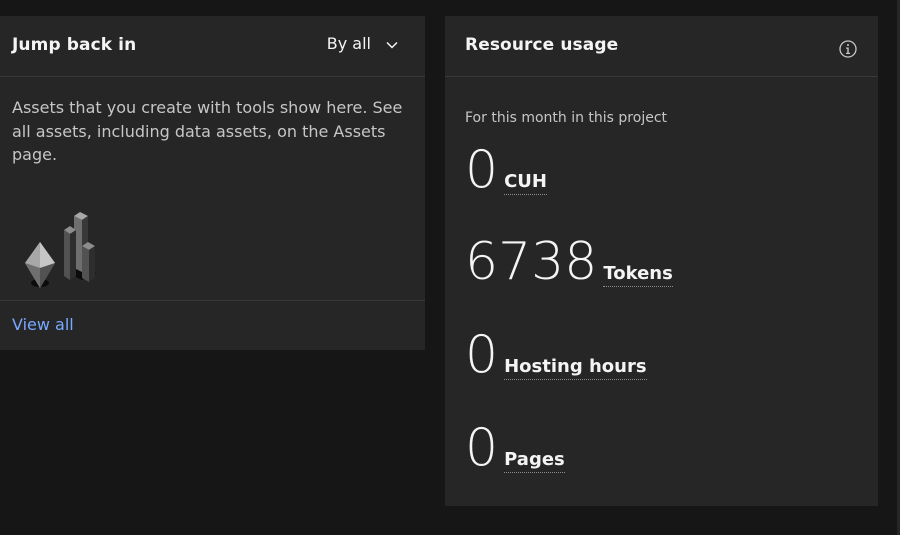 This screenshot has height=535, width=900. Describe the element at coordinates (59, 244) in the screenshot. I see `assets-illustration` at that location.